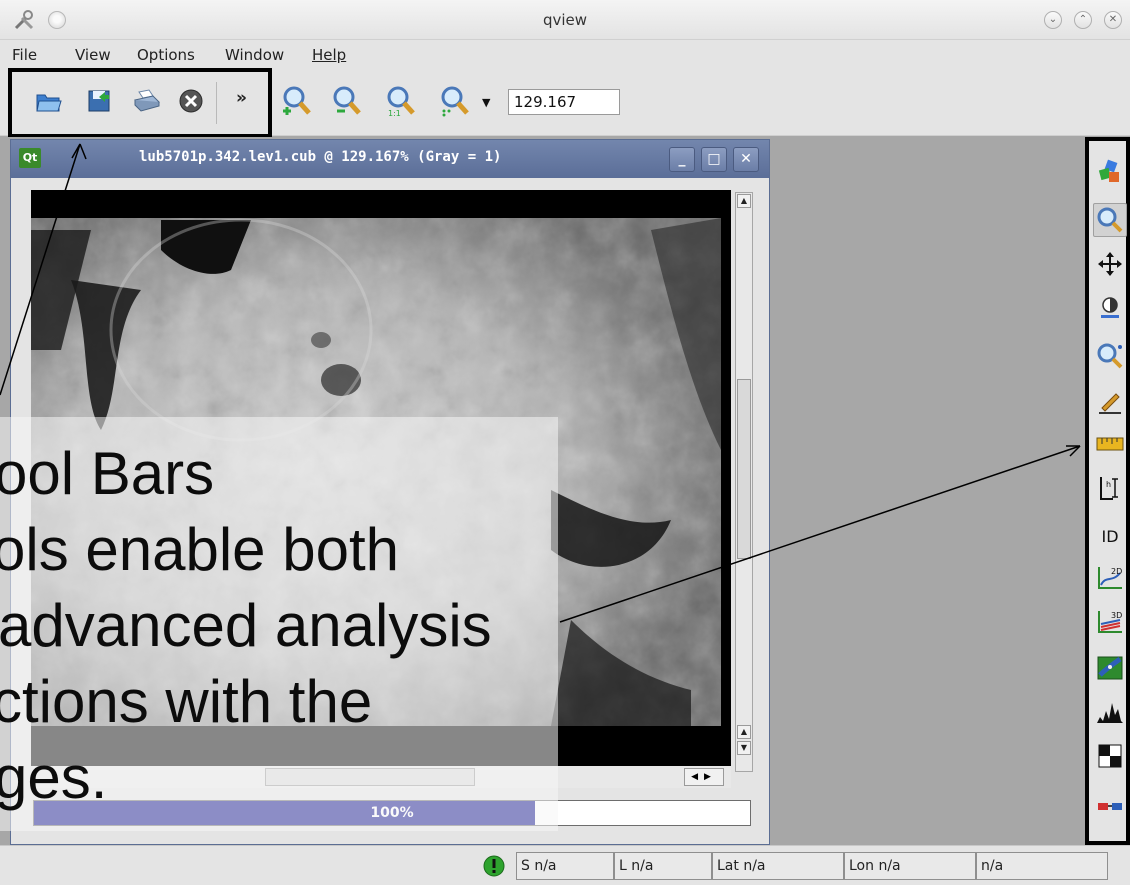 Image resolution: width=1130 pixels, height=885 pixels. I want to click on glasses-icon, so click(1110, 806).